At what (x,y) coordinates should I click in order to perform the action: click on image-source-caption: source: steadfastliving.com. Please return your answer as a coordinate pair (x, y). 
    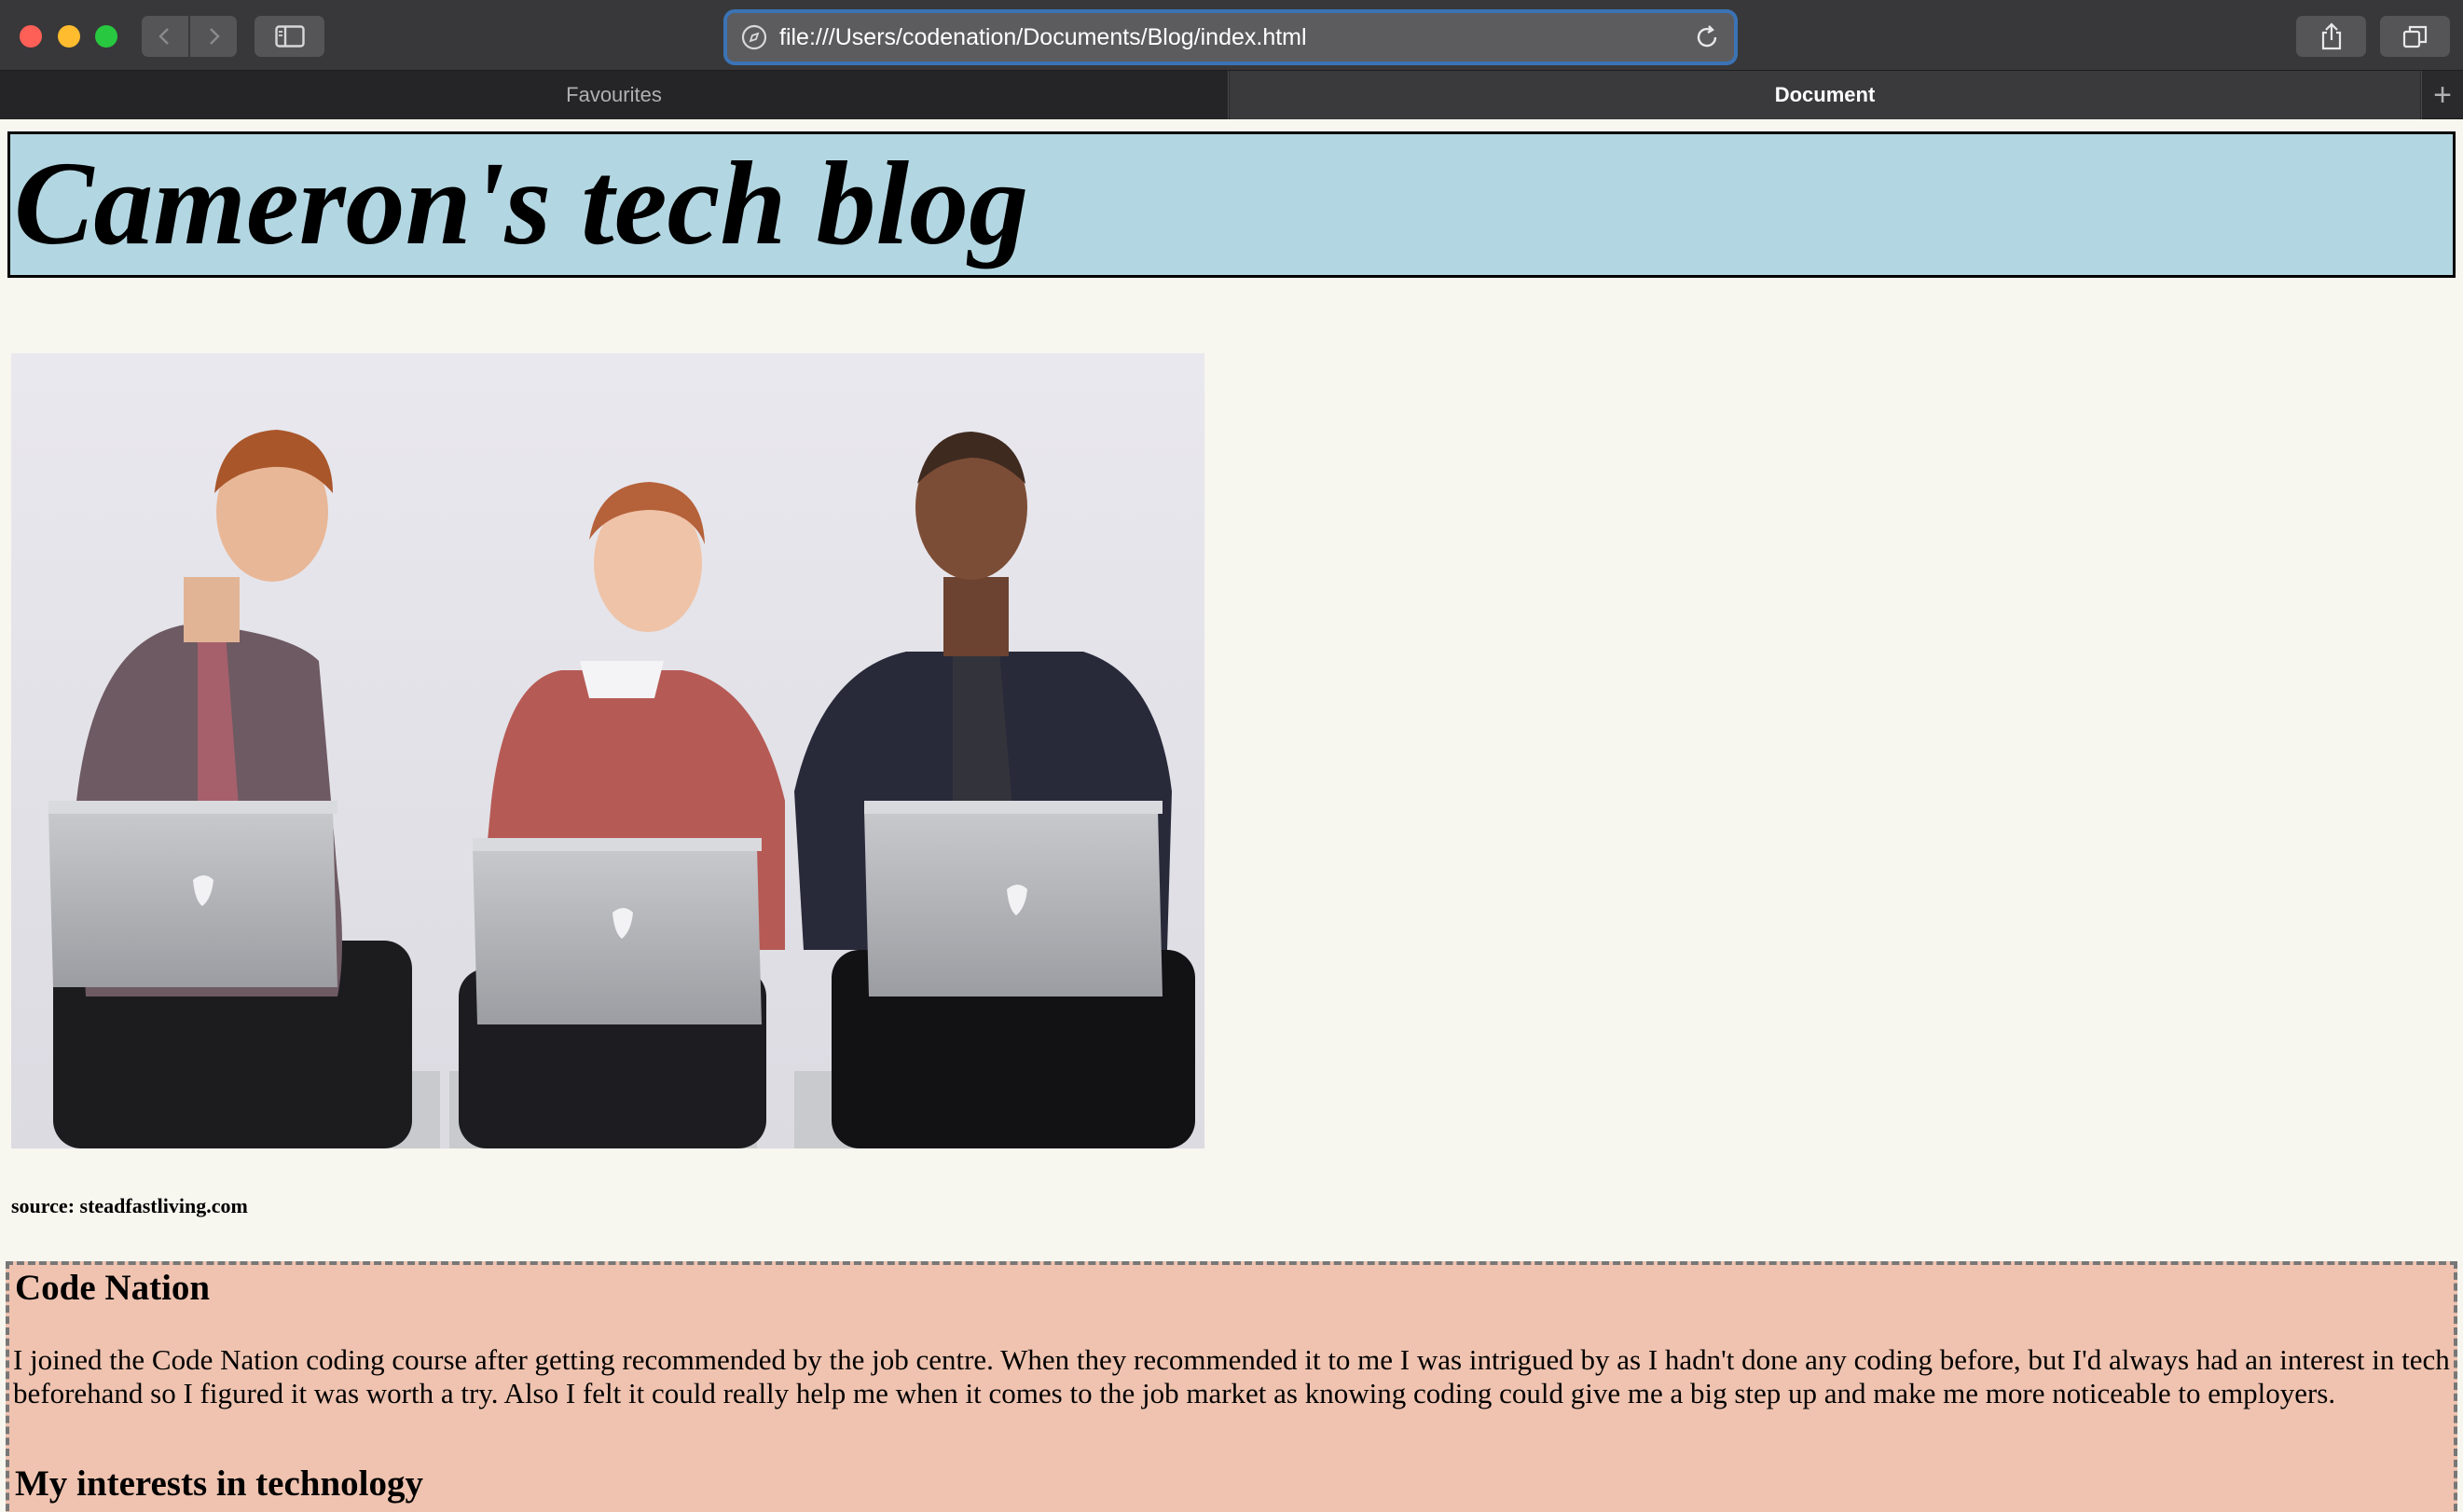
    Looking at the image, I should click on (129, 1205).